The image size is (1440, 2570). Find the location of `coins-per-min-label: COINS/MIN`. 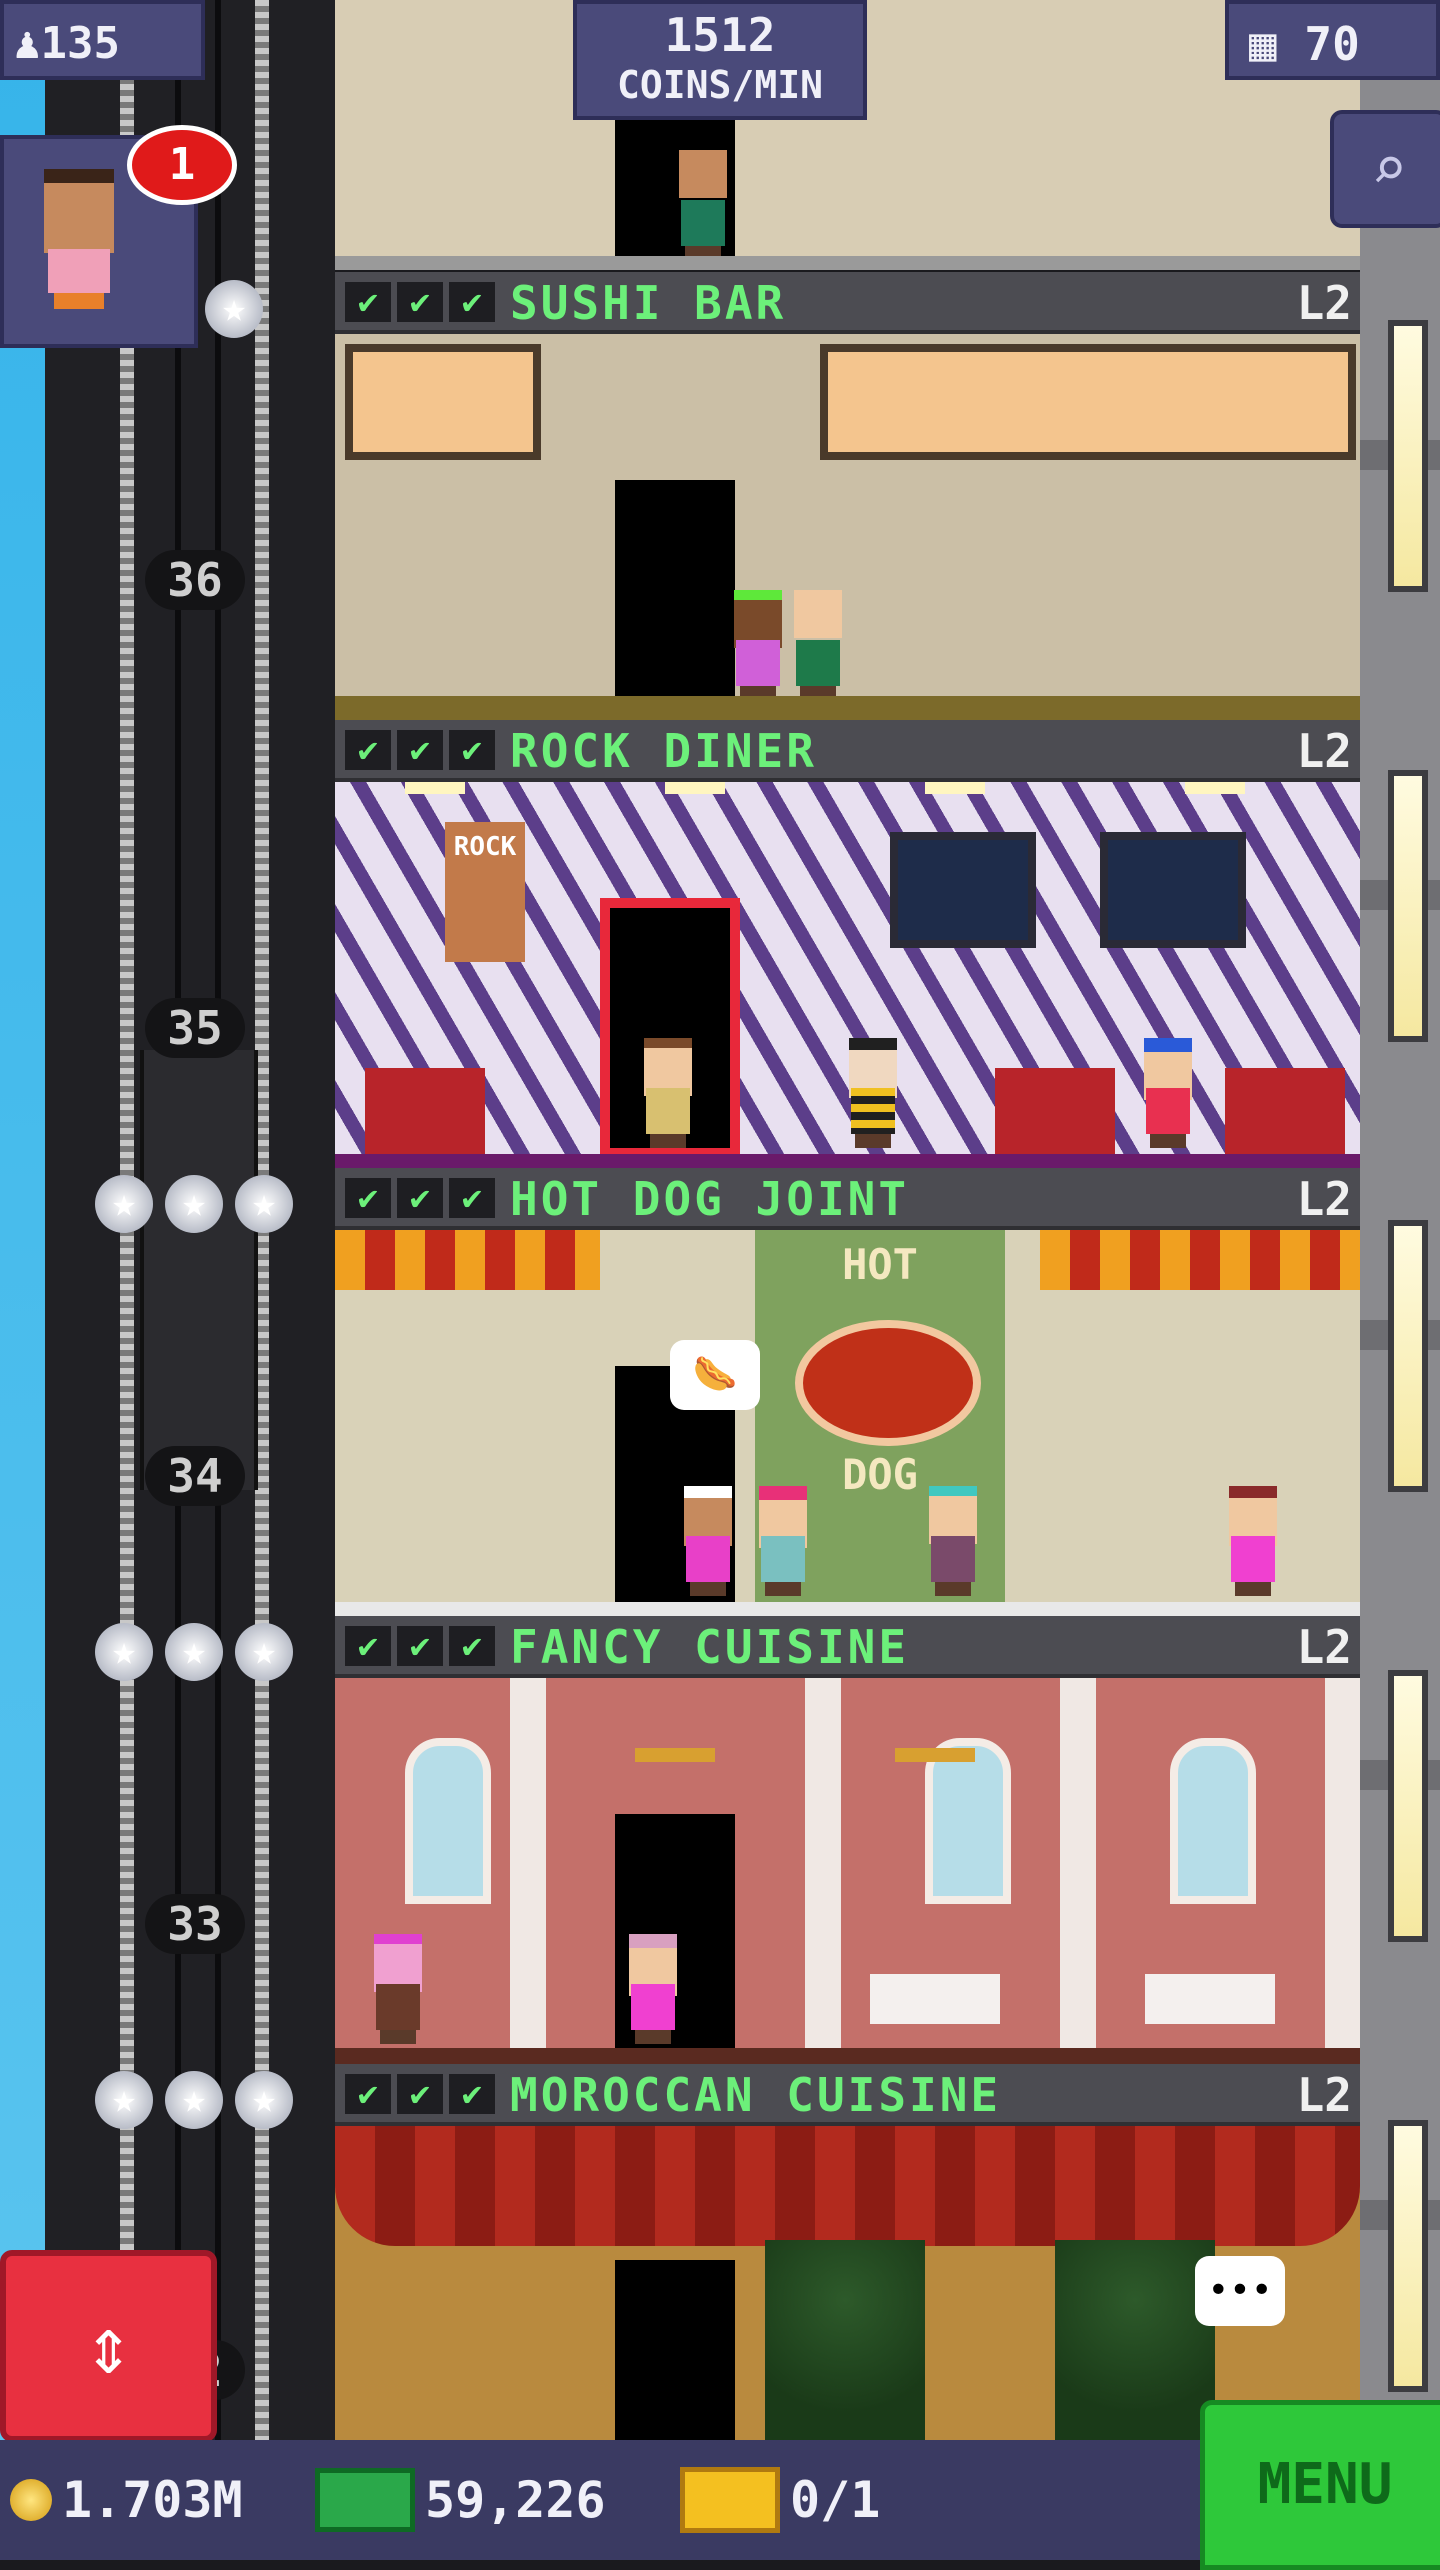

coins-per-min-label: COINS/MIN is located at coordinates (720, 85).